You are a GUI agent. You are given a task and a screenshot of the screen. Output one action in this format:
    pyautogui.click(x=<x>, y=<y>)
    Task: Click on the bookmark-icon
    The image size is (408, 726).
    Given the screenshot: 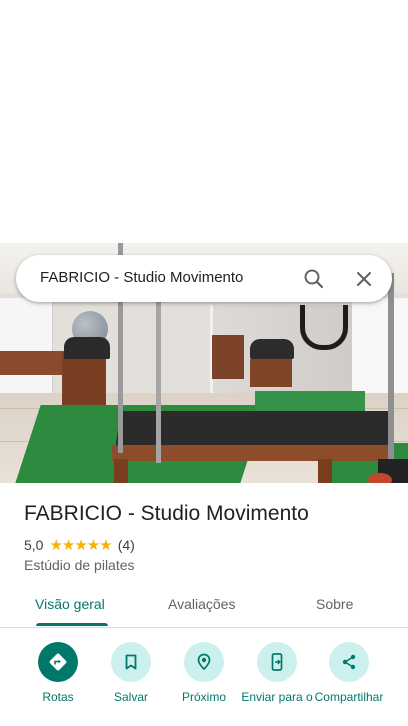 What is the action you would take?
    pyautogui.click(x=131, y=662)
    